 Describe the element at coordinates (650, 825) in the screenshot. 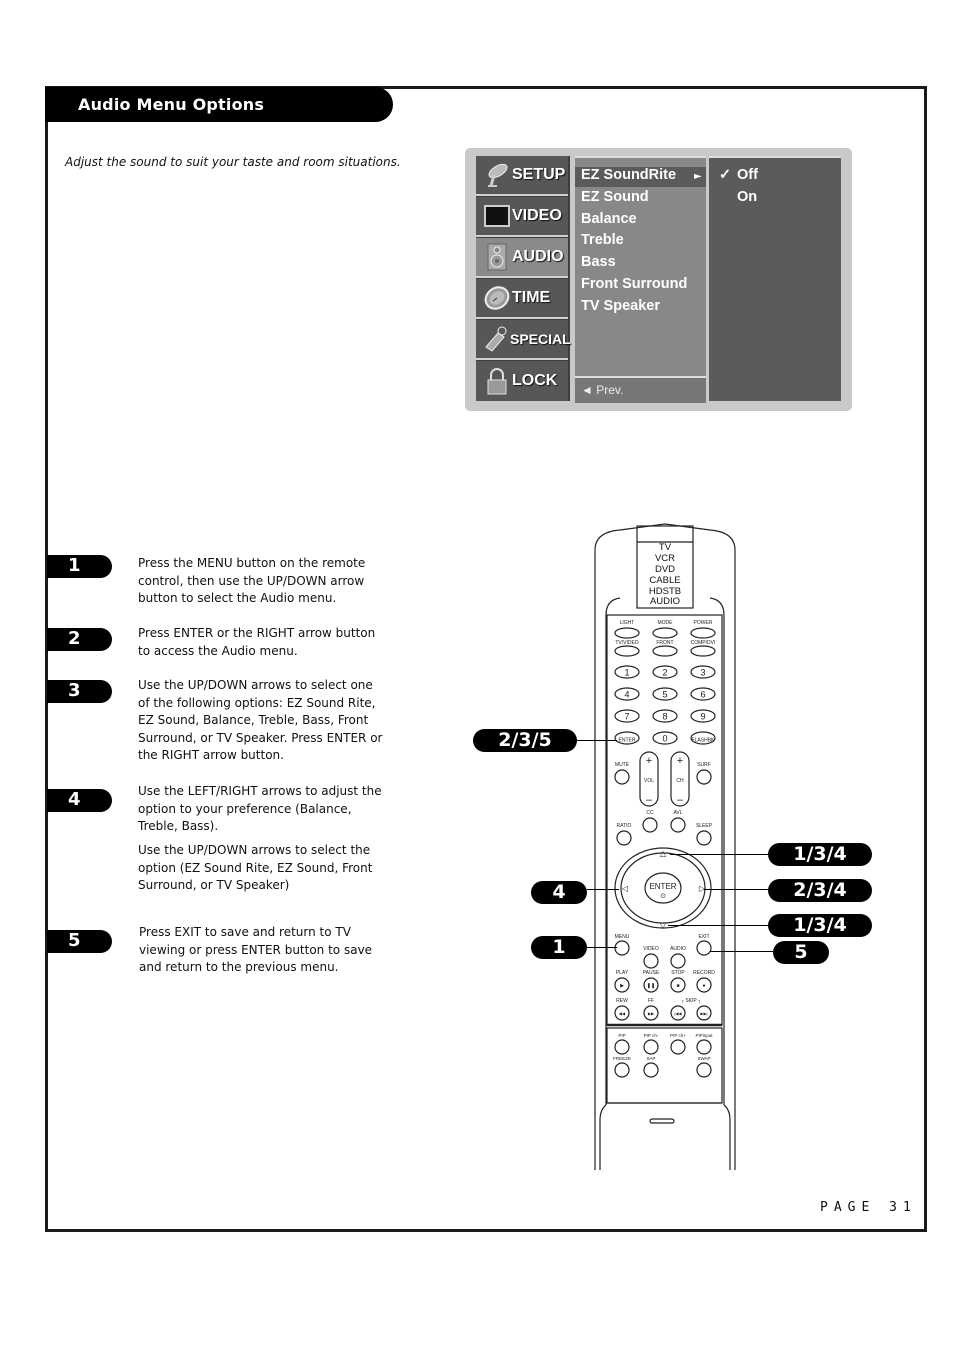

I see `key-cc` at that location.